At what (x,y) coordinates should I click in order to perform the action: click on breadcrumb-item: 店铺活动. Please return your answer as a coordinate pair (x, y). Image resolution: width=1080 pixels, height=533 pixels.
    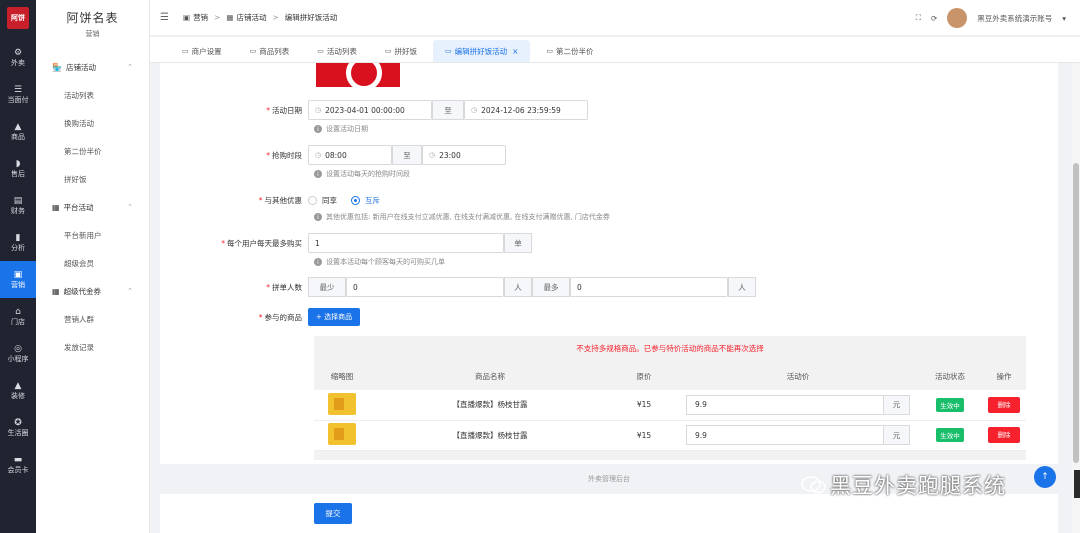
    Looking at the image, I should click on (251, 17).